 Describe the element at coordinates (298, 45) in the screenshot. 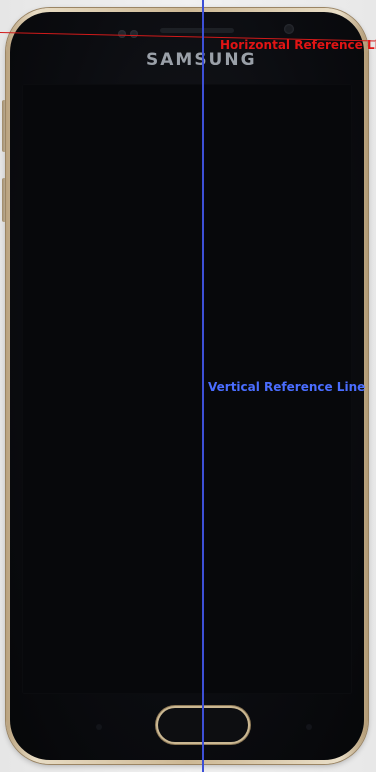

I see `horizontal-reference-label: Horizontal Reference Line` at that location.